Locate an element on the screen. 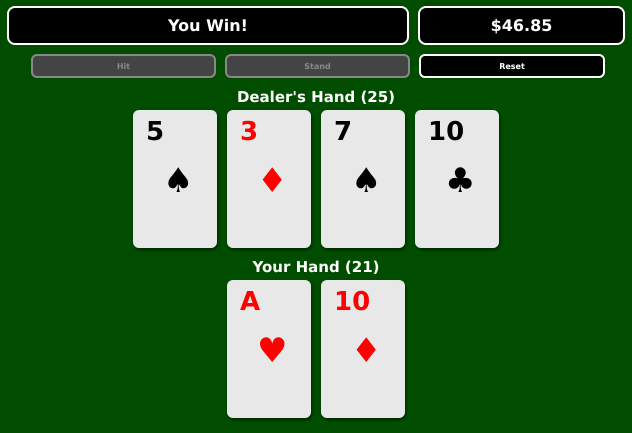 This screenshot has height=433, width=632. card-rank: 7 is located at coordinates (343, 132).